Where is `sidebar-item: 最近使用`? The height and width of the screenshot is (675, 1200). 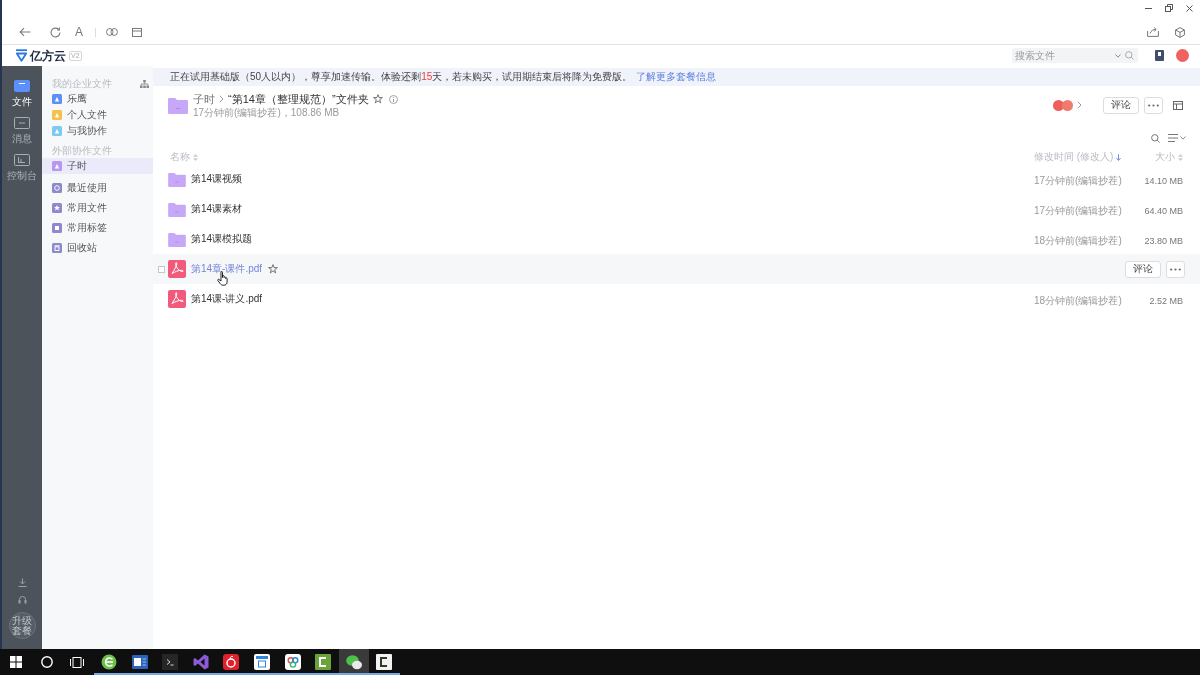 sidebar-item: 最近使用 is located at coordinates (97, 188).